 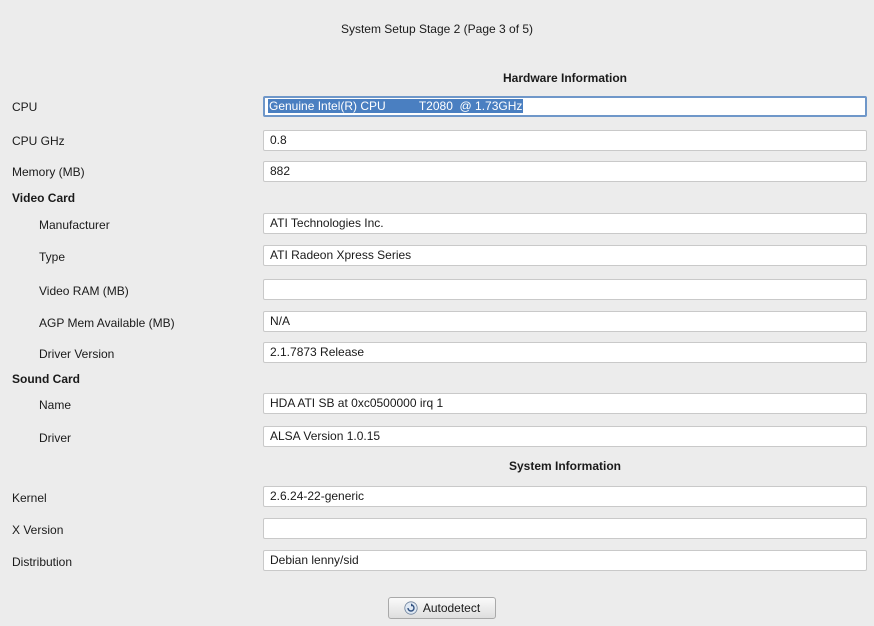 What do you see at coordinates (565, 78) in the screenshot?
I see `hardware-information-heading: Hardware Information` at bounding box center [565, 78].